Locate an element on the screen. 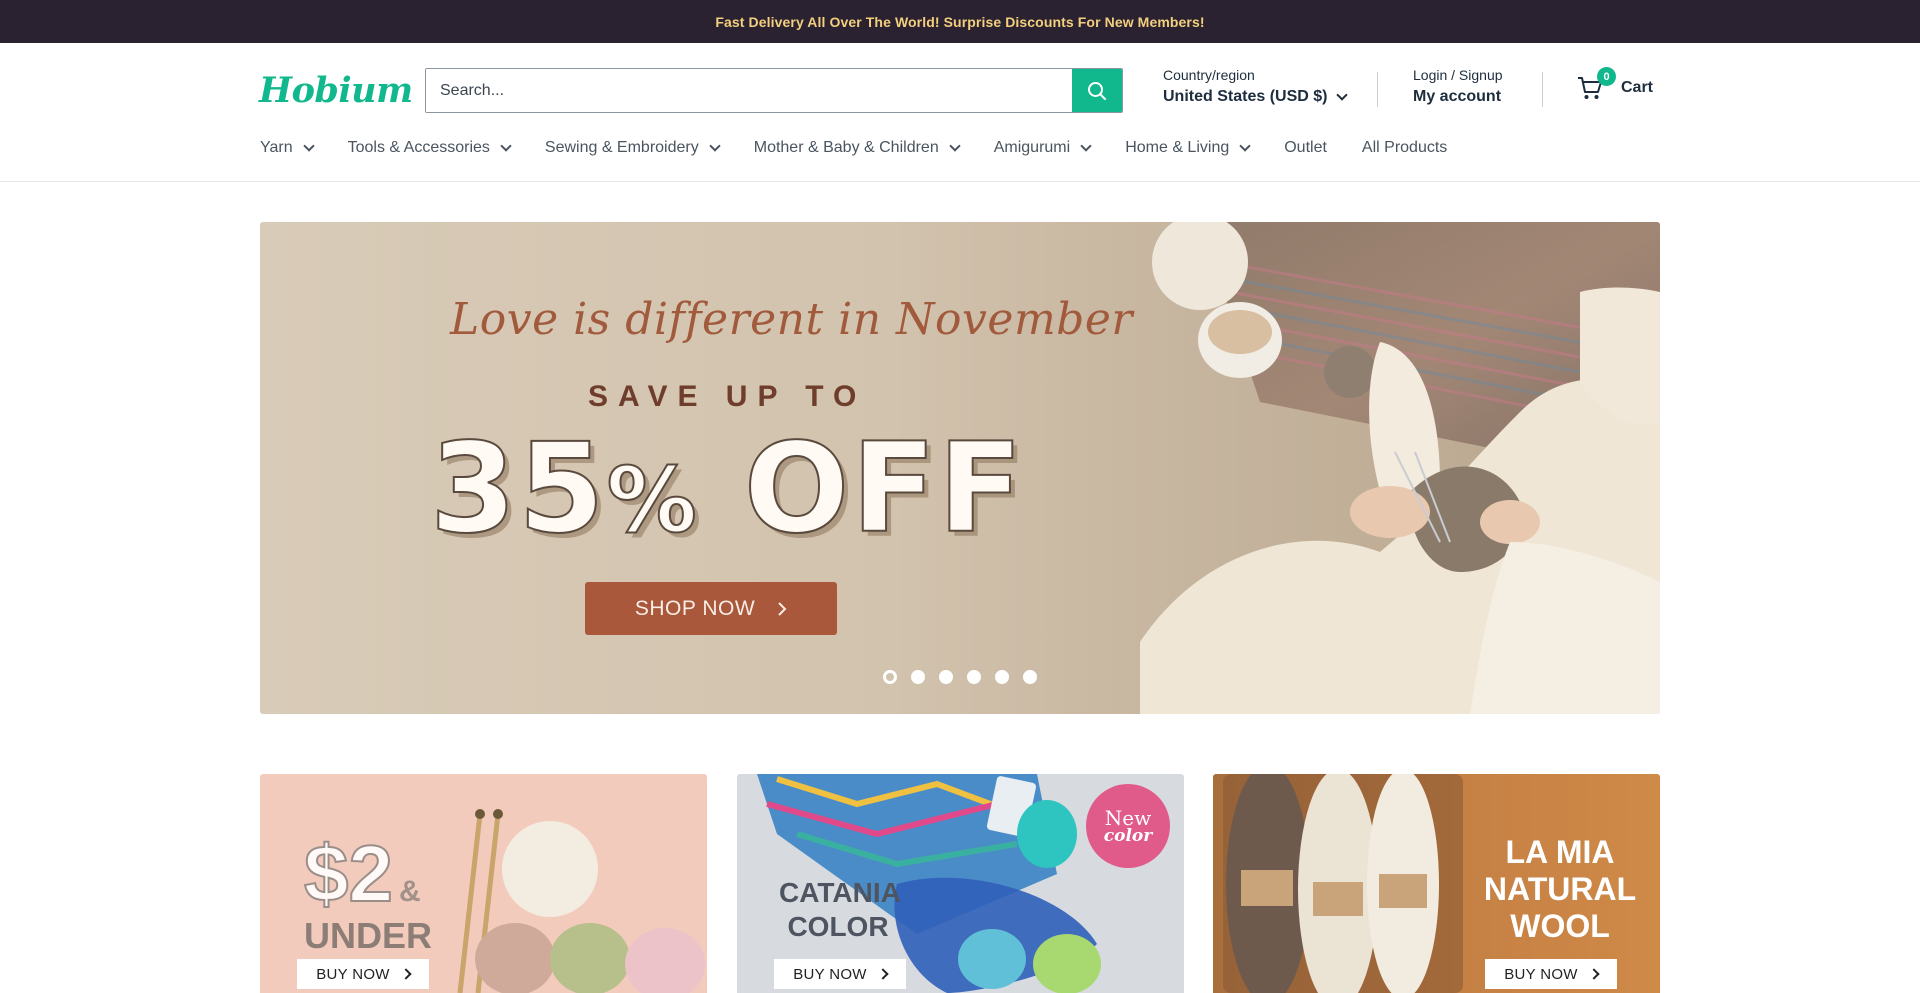 The width and height of the screenshot is (1920, 993). account-link: Login / Signup My account is located at coordinates (1458, 86).